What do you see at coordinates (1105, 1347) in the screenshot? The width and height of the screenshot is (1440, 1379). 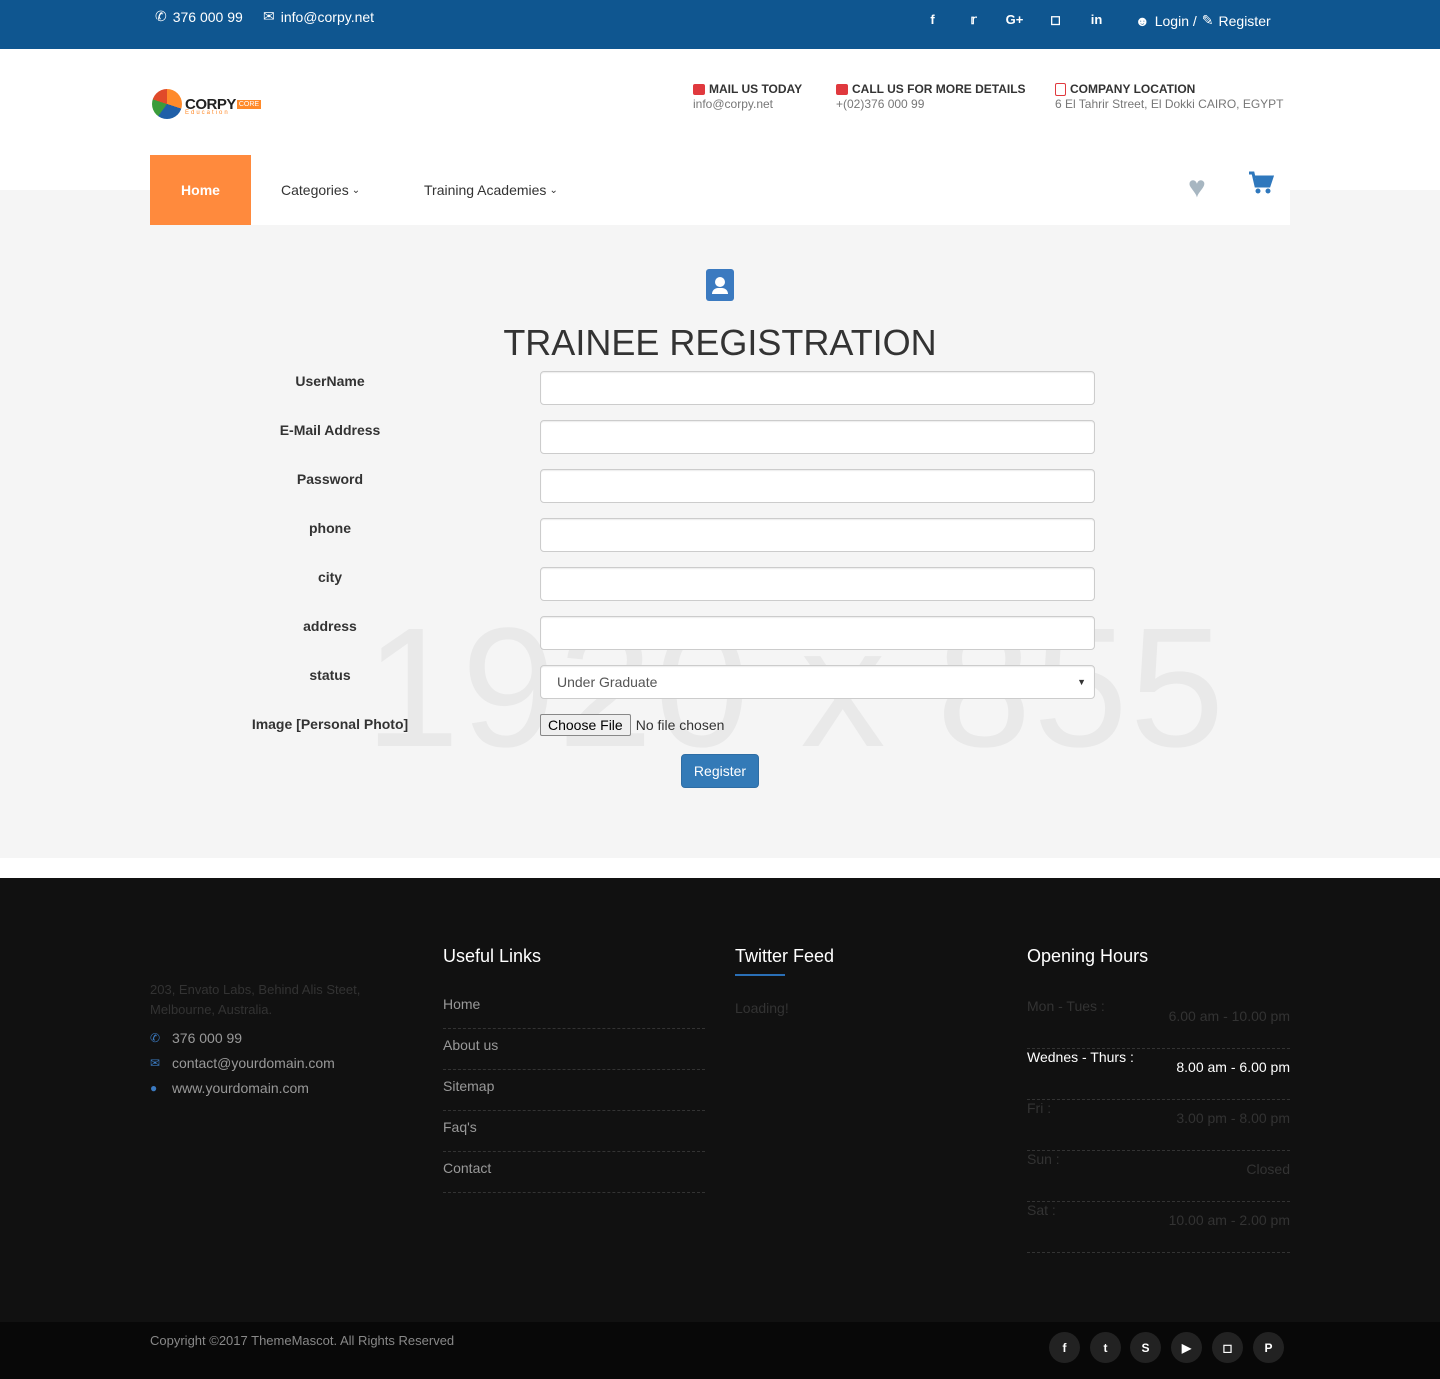 I see `twitter-icon: t` at bounding box center [1105, 1347].